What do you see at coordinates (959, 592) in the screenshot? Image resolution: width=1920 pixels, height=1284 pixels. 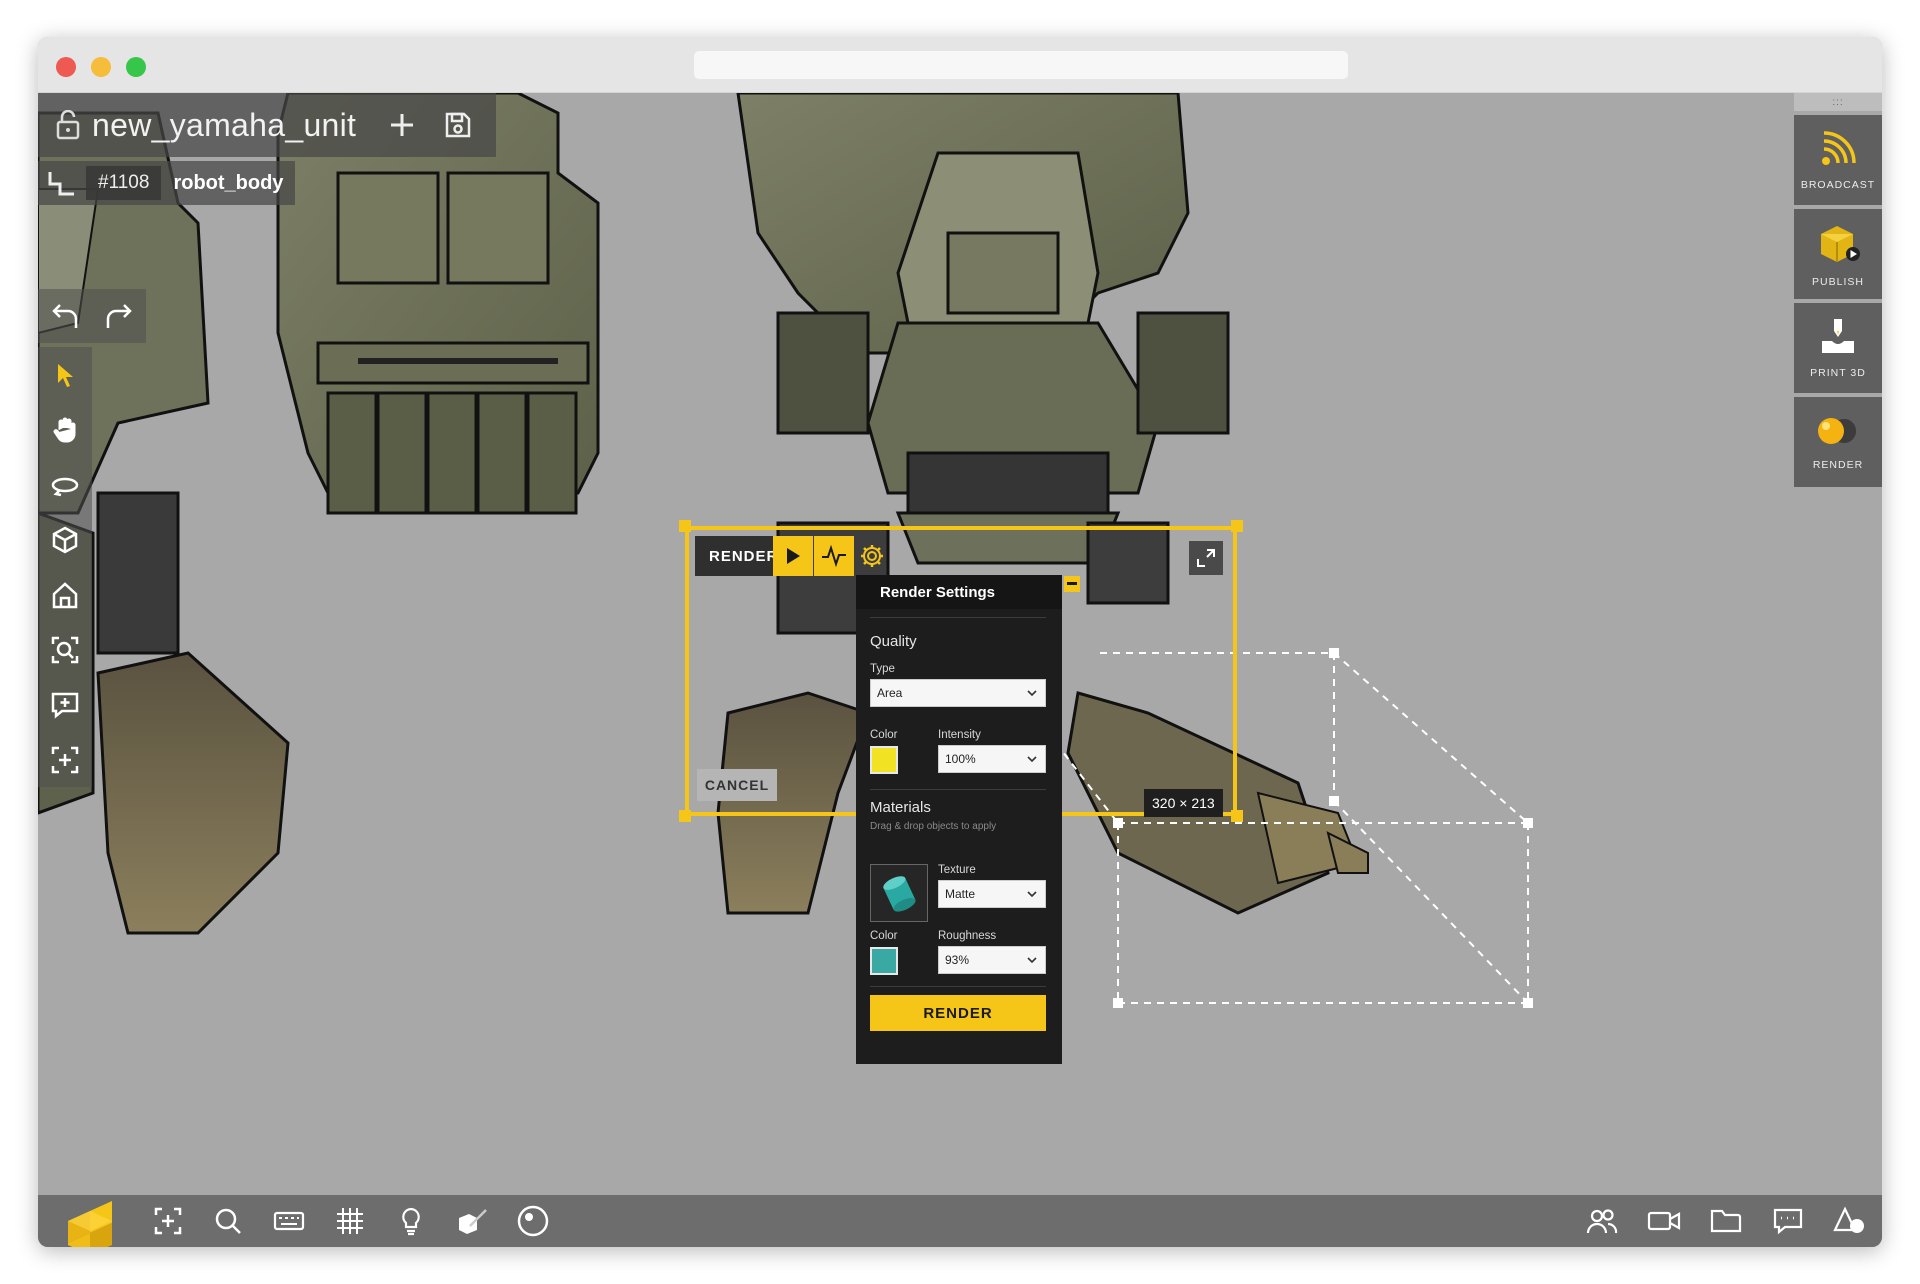 I see `panel-header: Render Settings` at bounding box center [959, 592].